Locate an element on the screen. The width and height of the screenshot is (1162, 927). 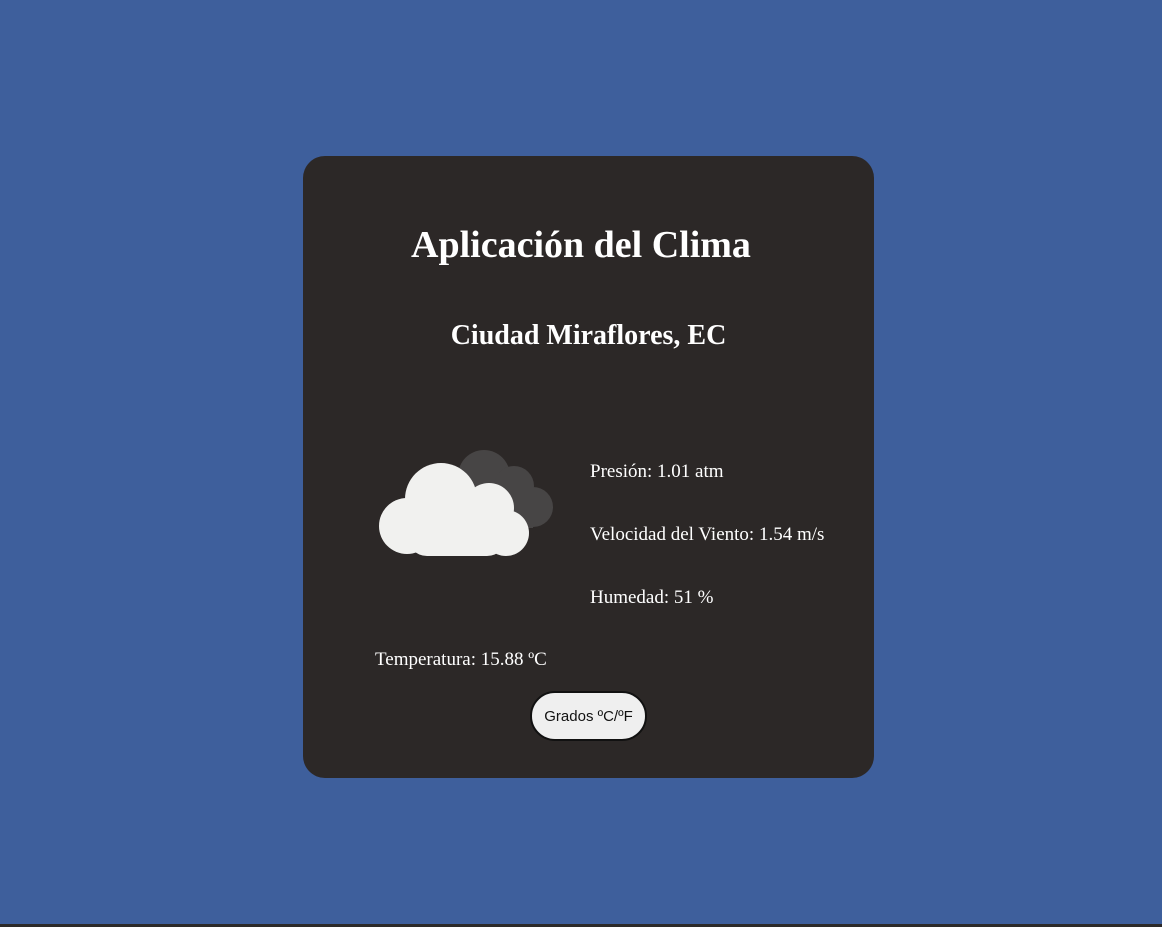
temperature-text: Temperatura: 15.88 ºC is located at coordinates (461, 659).